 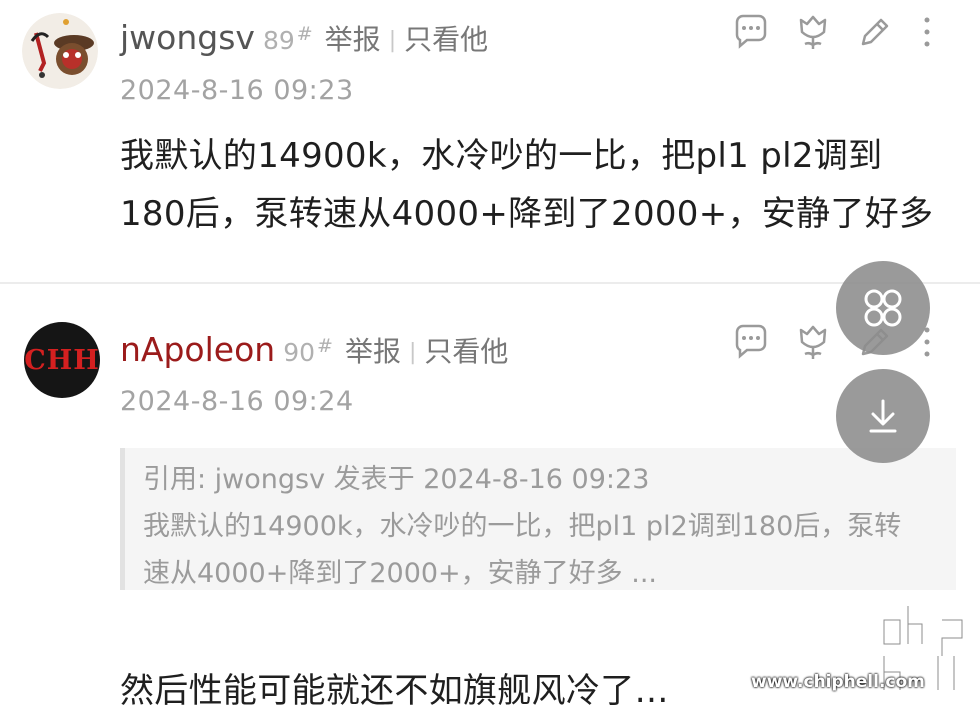 I want to click on floor-number: 89 #, so click(x=287, y=38).